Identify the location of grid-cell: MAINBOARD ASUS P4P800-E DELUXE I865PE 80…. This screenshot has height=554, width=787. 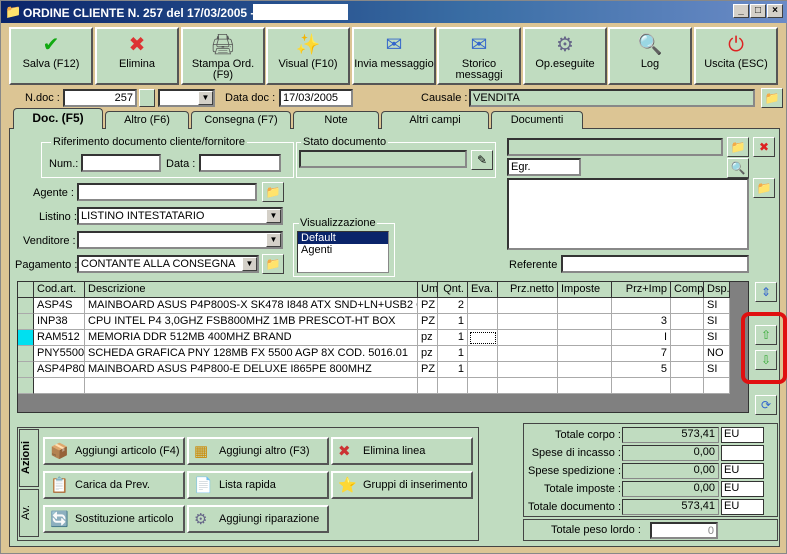
(251, 370).